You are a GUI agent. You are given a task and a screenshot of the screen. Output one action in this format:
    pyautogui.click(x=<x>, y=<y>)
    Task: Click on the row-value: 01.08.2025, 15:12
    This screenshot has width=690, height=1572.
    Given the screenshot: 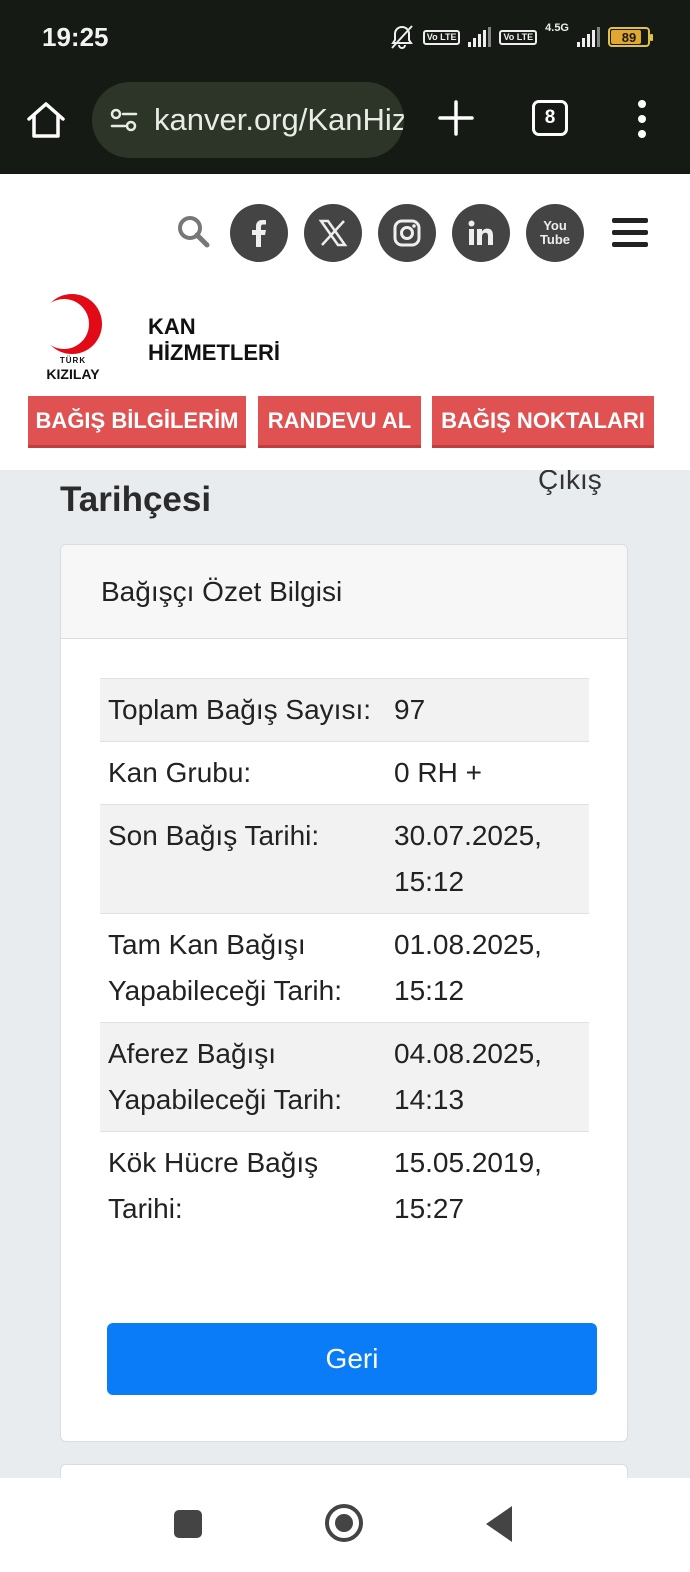 What is the action you would take?
    pyautogui.click(x=468, y=967)
    